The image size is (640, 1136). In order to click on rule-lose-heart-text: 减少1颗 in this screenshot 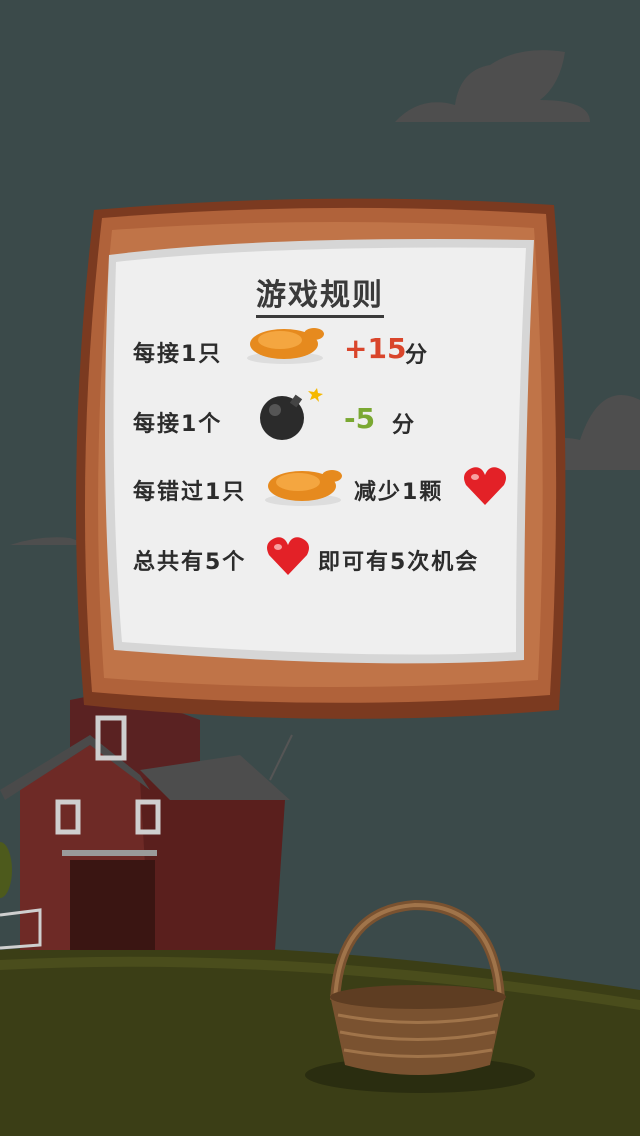, I will do `click(399, 492)`.